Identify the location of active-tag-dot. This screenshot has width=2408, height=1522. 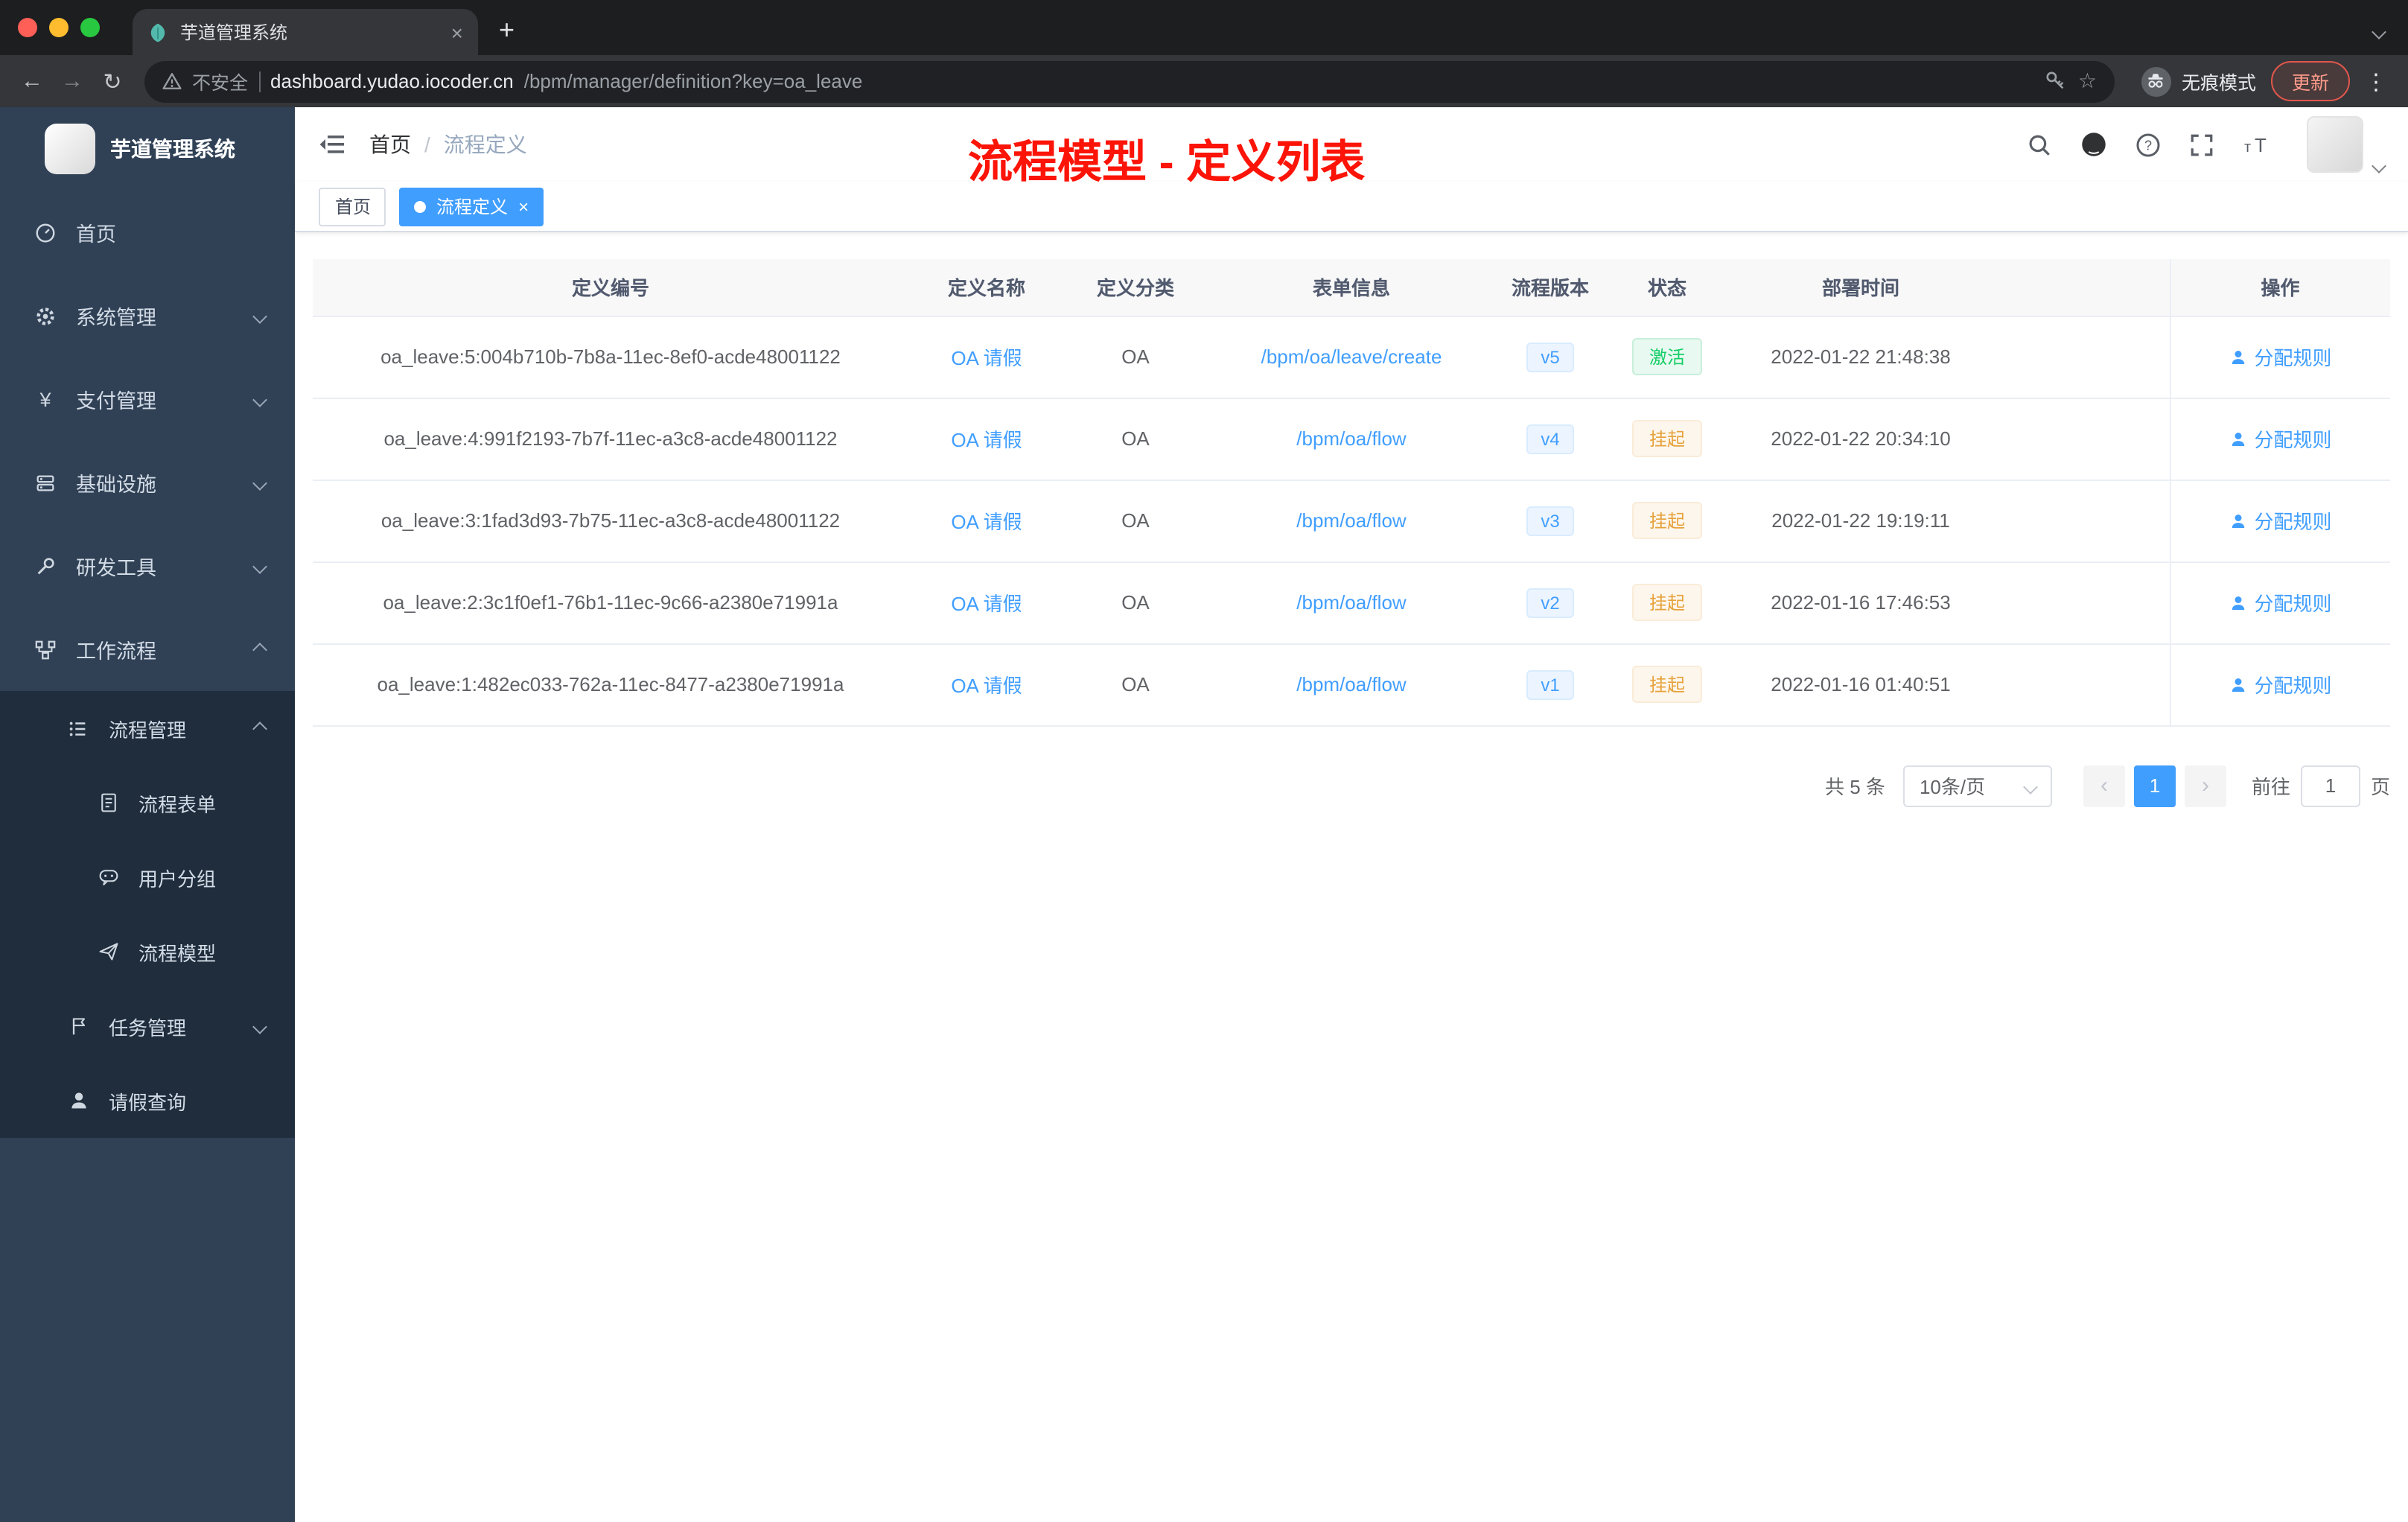
(420, 206).